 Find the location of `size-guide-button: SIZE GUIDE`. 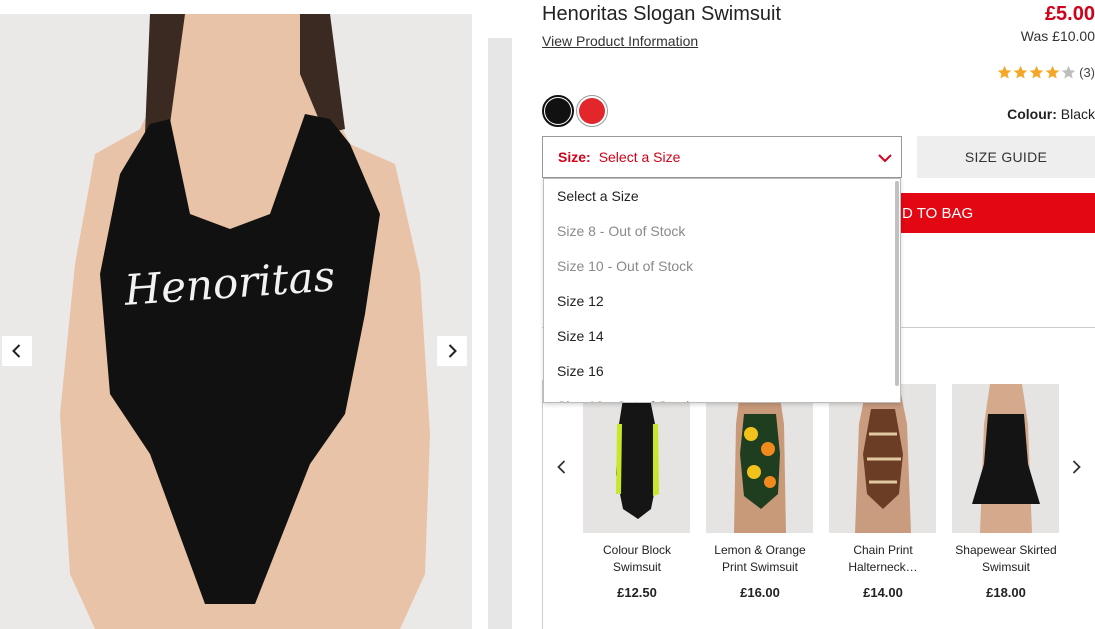

size-guide-button: SIZE GUIDE is located at coordinates (1006, 157).